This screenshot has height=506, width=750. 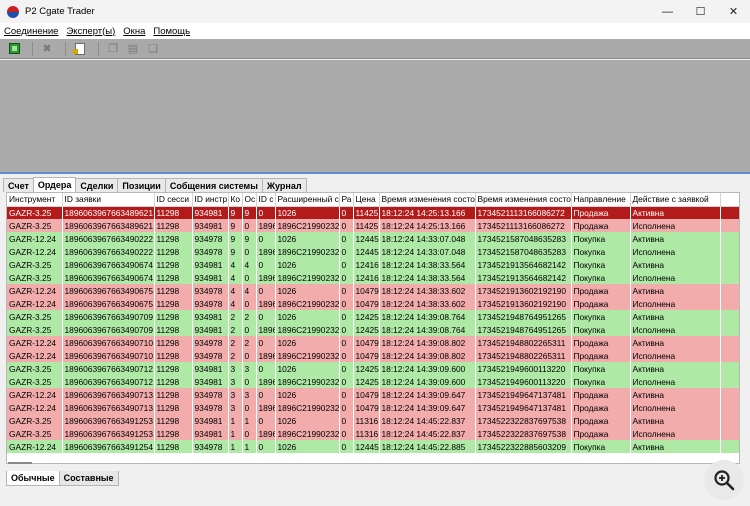 What do you see at coordinates (427, 251) in the screenshot?
I see `table-cell: 18:12:24 14:33:07.048` at bounding box center [427, 251].